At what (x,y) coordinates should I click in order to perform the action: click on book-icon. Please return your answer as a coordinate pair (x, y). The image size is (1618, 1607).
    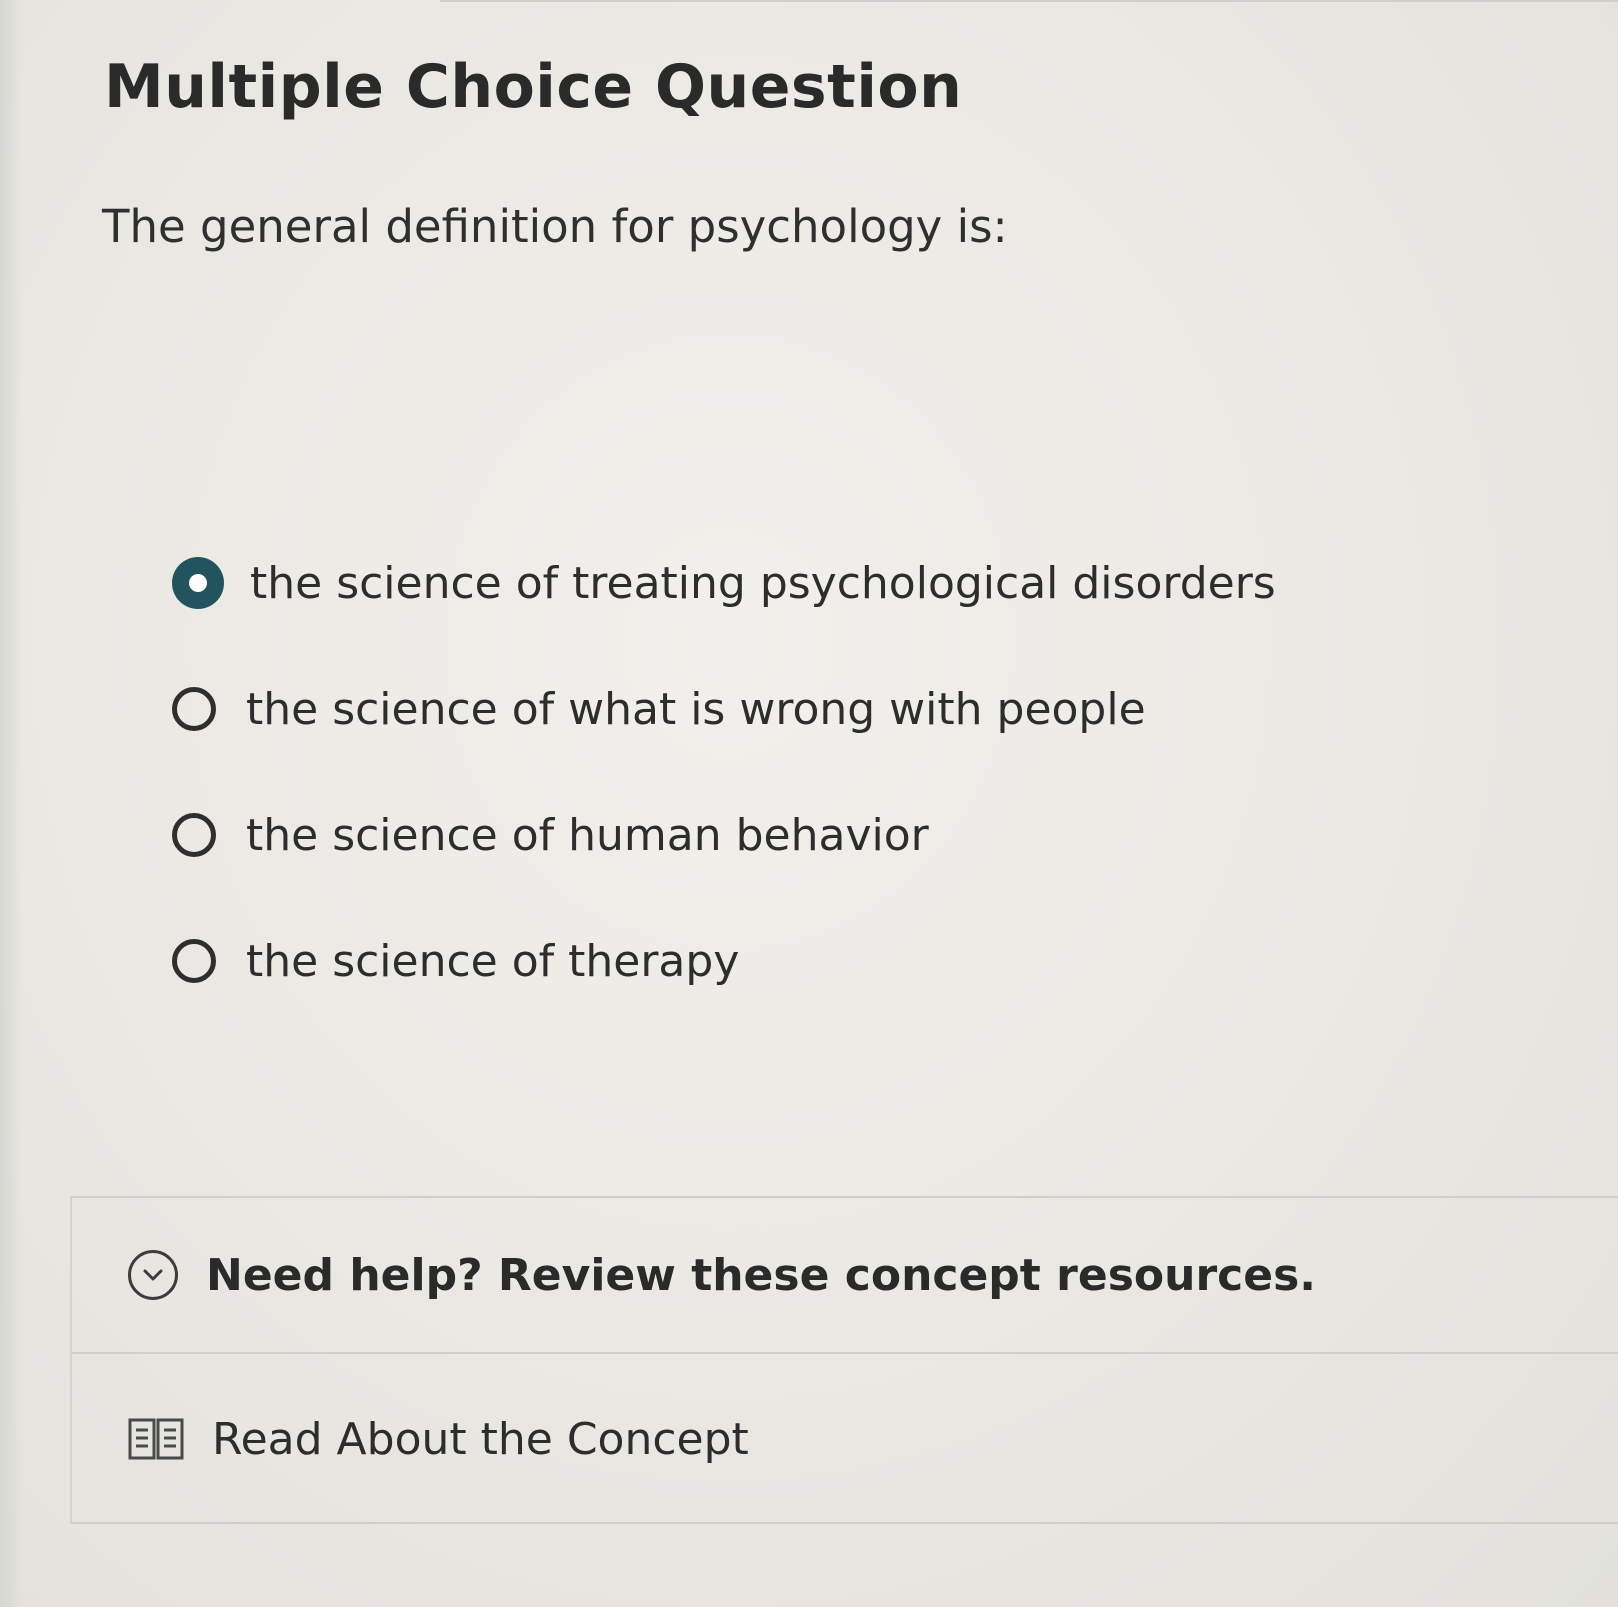
    Looking at the image, I should click on (156, 1439).